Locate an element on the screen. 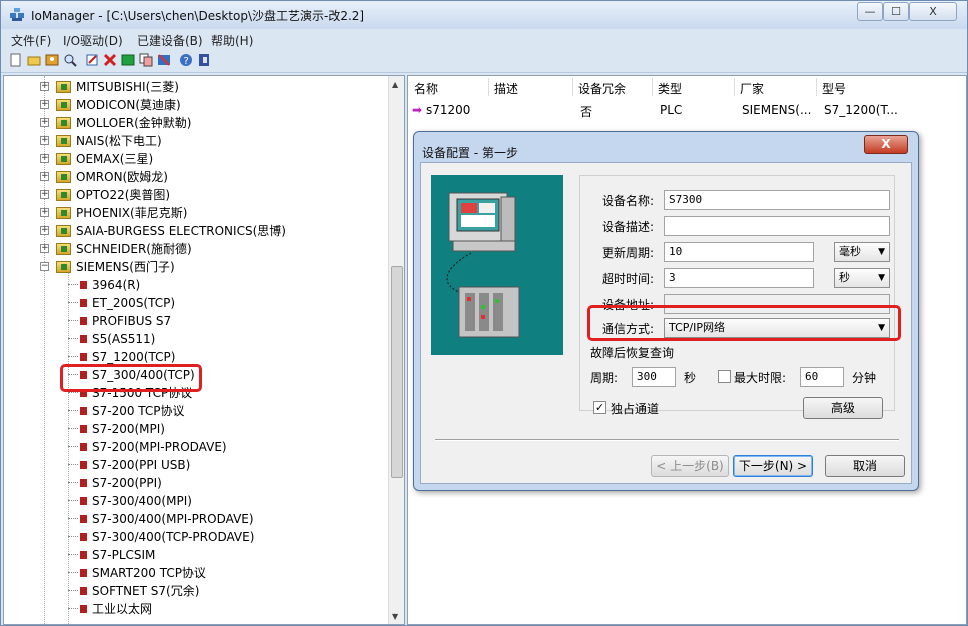  tree-driver-label: S7-200(MPI) is located at coordinates (128, 429).